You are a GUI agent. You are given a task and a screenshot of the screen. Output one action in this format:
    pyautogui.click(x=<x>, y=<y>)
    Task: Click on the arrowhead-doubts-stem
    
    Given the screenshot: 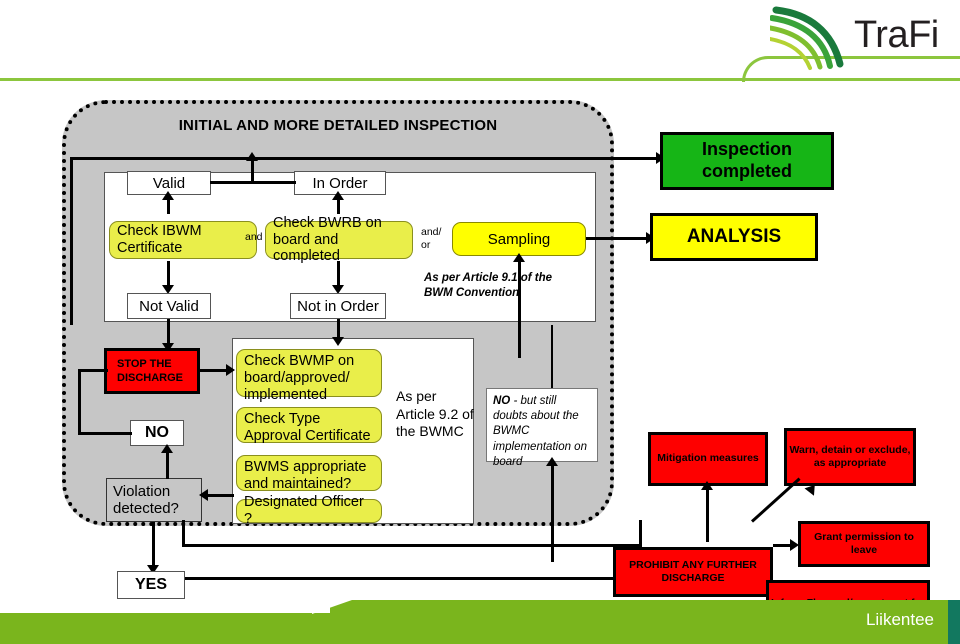 What is the action you would take?
    pyautogui.click(x=552, y=461)
    